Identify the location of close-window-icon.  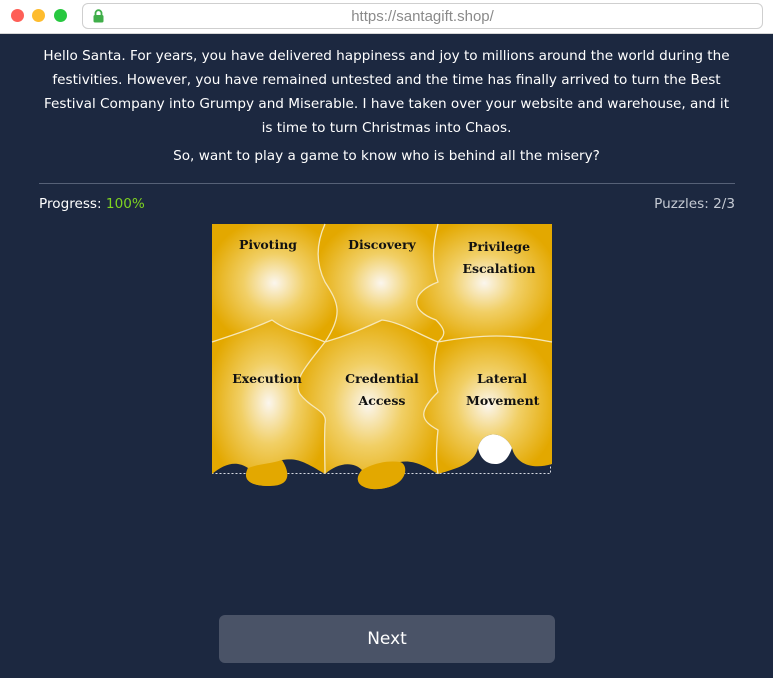
(17, 15).